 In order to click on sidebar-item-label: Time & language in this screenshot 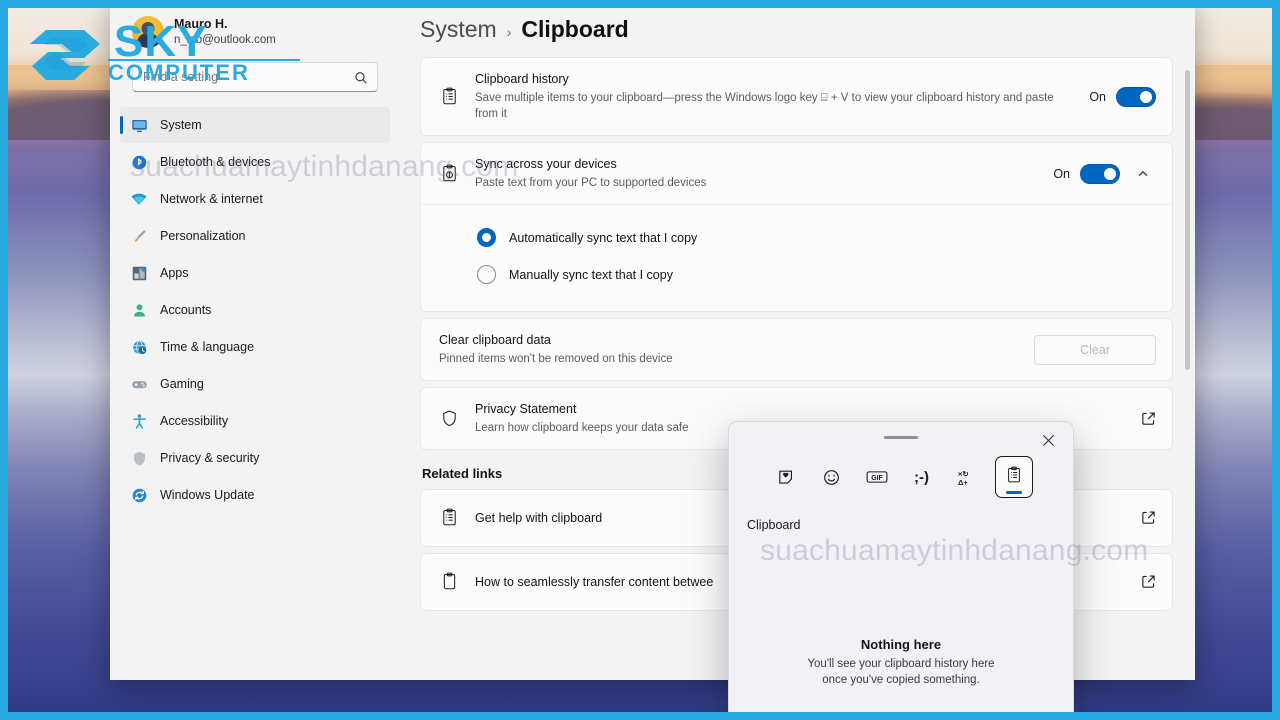, I will do `click(207, 347)`.